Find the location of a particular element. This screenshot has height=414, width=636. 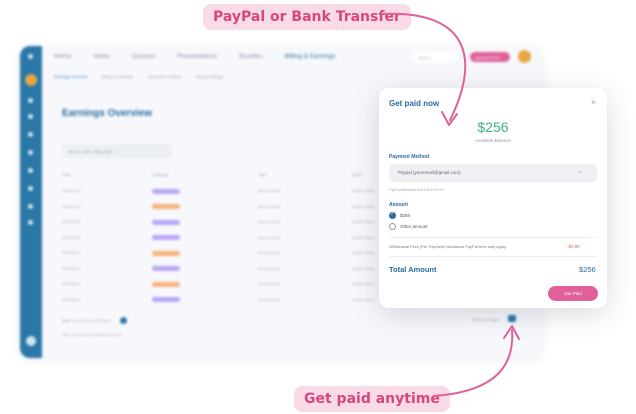

arrow-to-pager is located at coordinates (473, 363).